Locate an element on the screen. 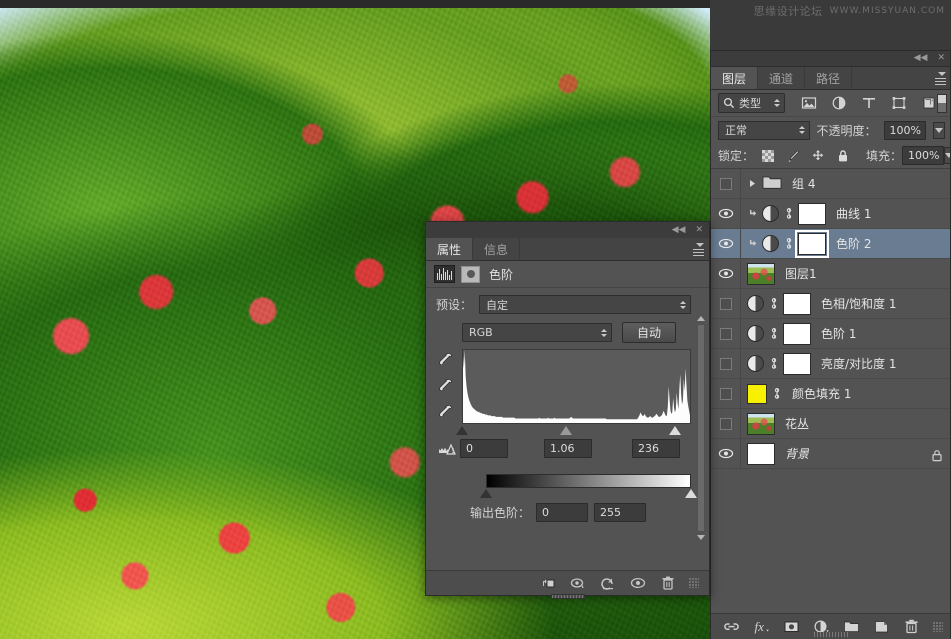 The height and width of the screenshot is (639, 951). preset-select: 自定 is located at coordinates (585, 304).